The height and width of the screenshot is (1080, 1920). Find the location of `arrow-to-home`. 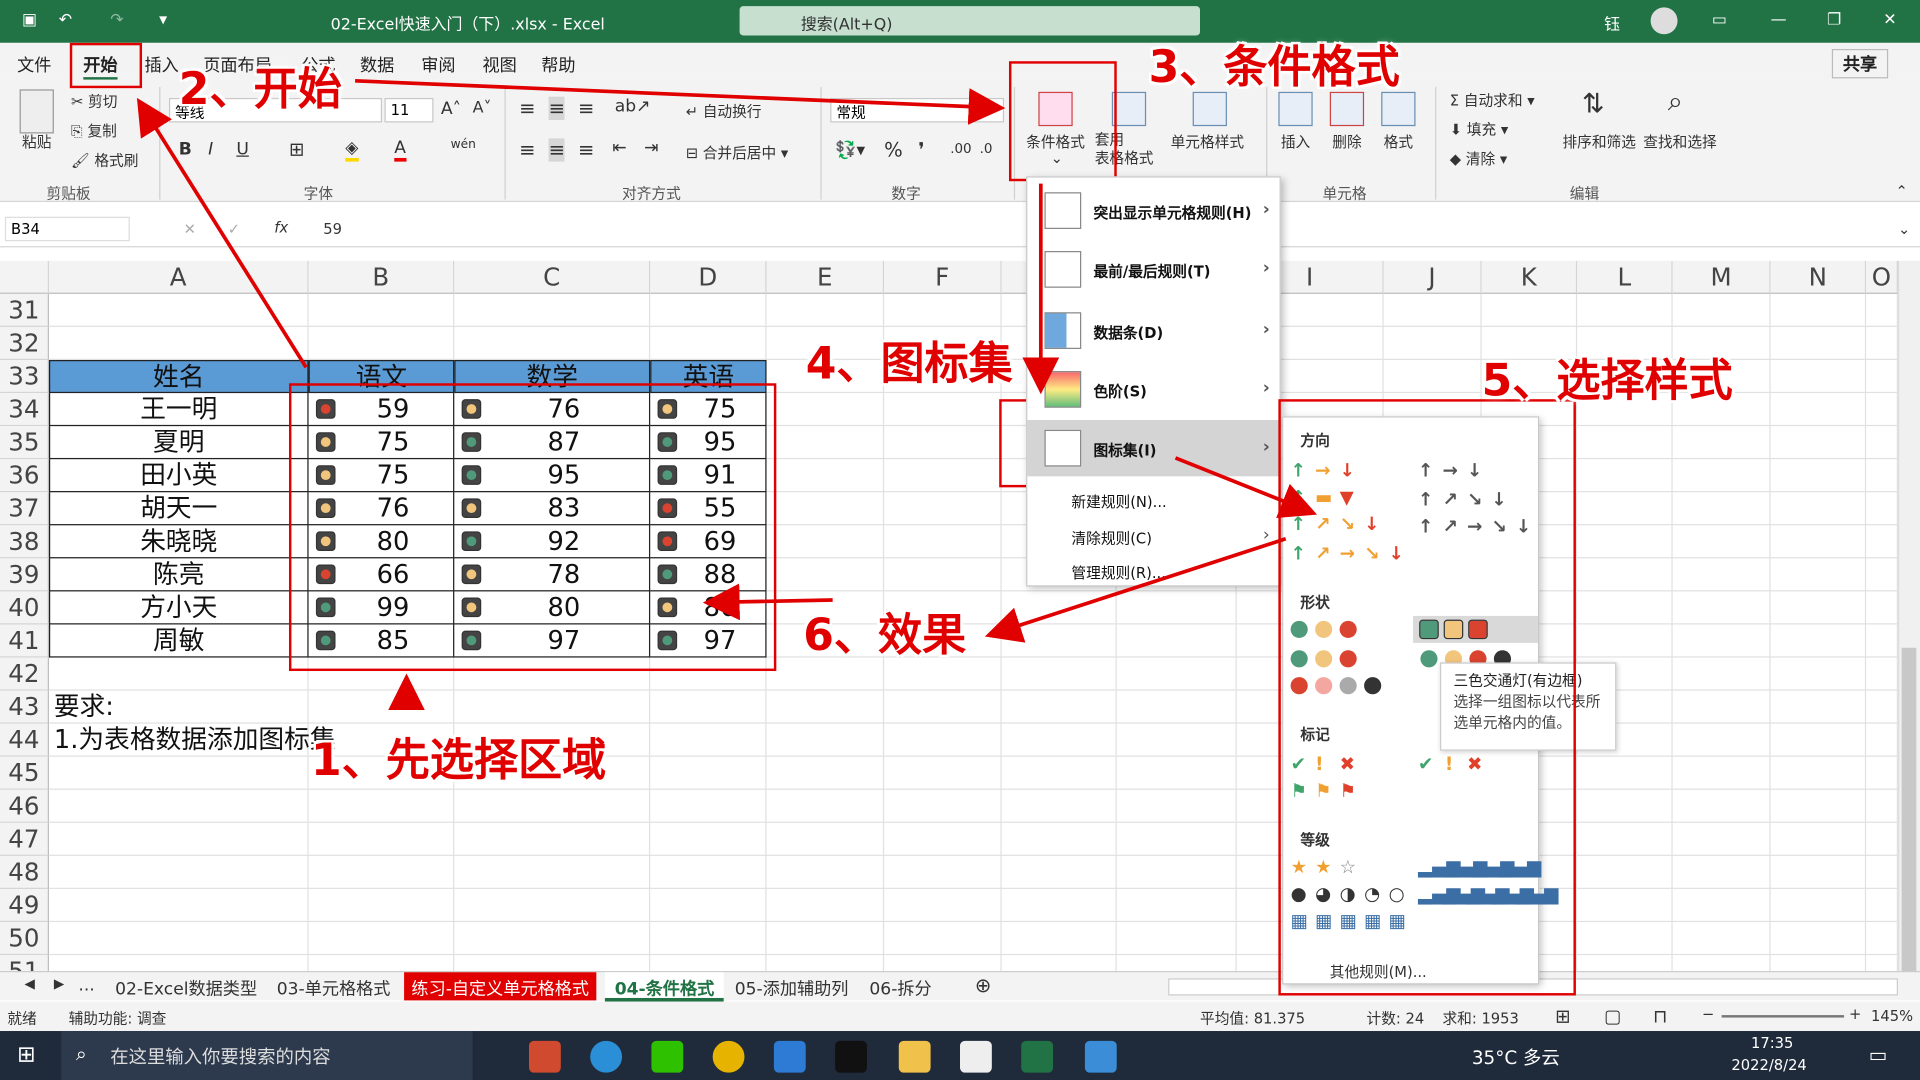

arrow-to-home is located at coordinates (222, 233).